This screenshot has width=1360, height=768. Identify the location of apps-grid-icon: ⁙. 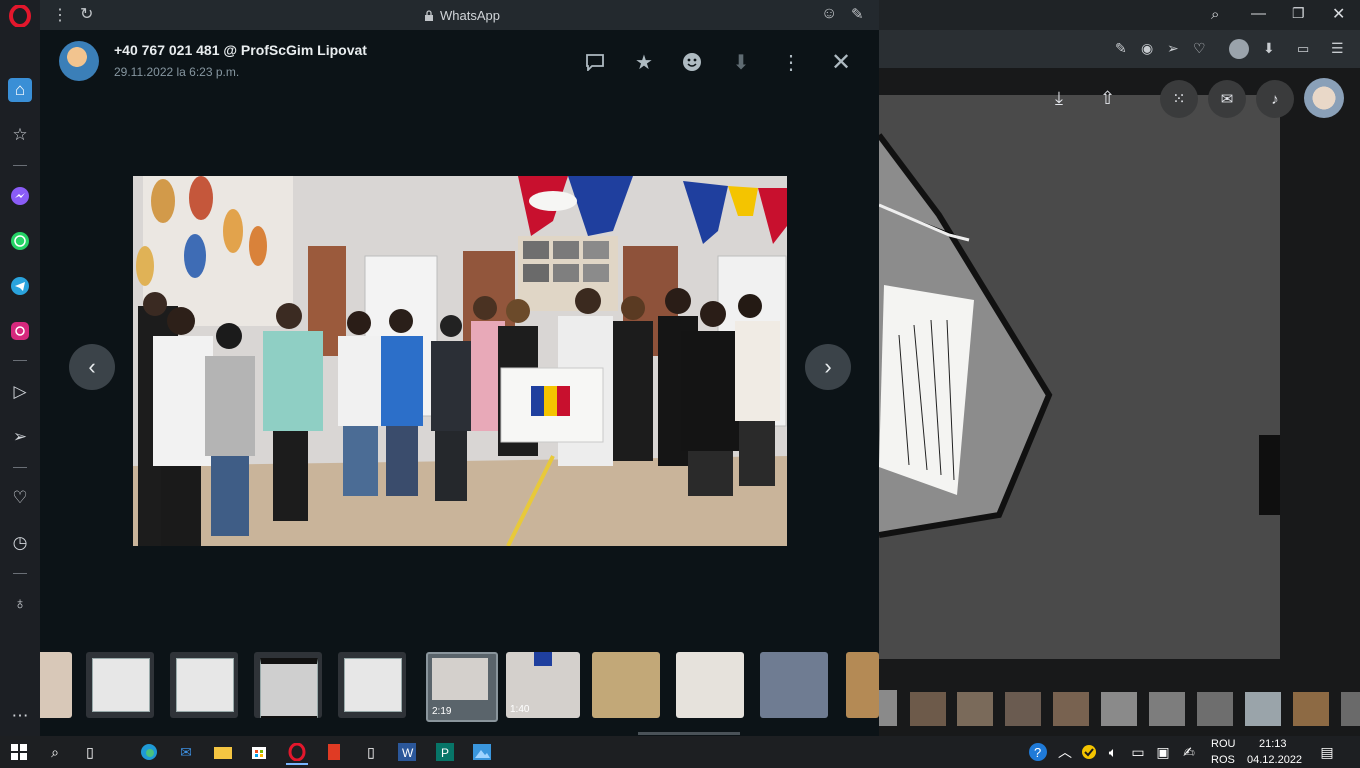
(1179, 99).